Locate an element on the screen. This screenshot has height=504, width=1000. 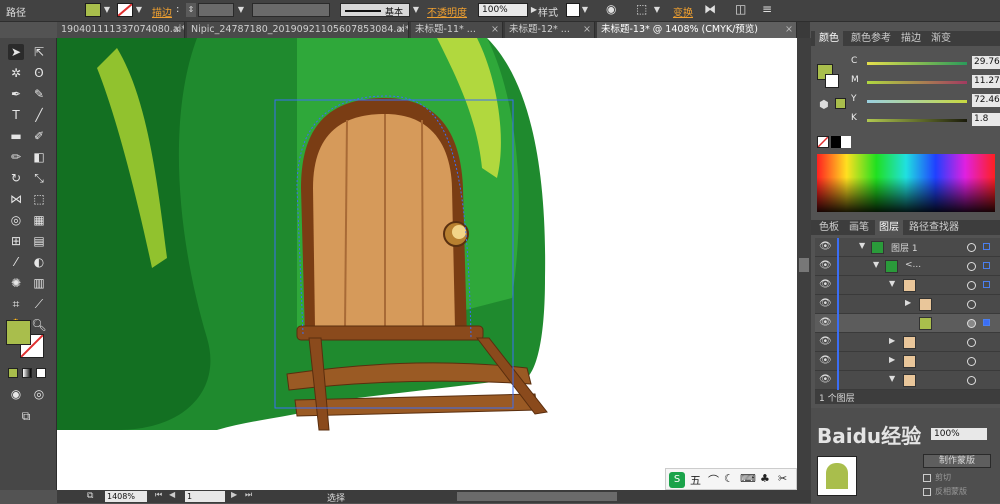
pencil-tool-icon: ✏ is located at coordinates (16, 157).